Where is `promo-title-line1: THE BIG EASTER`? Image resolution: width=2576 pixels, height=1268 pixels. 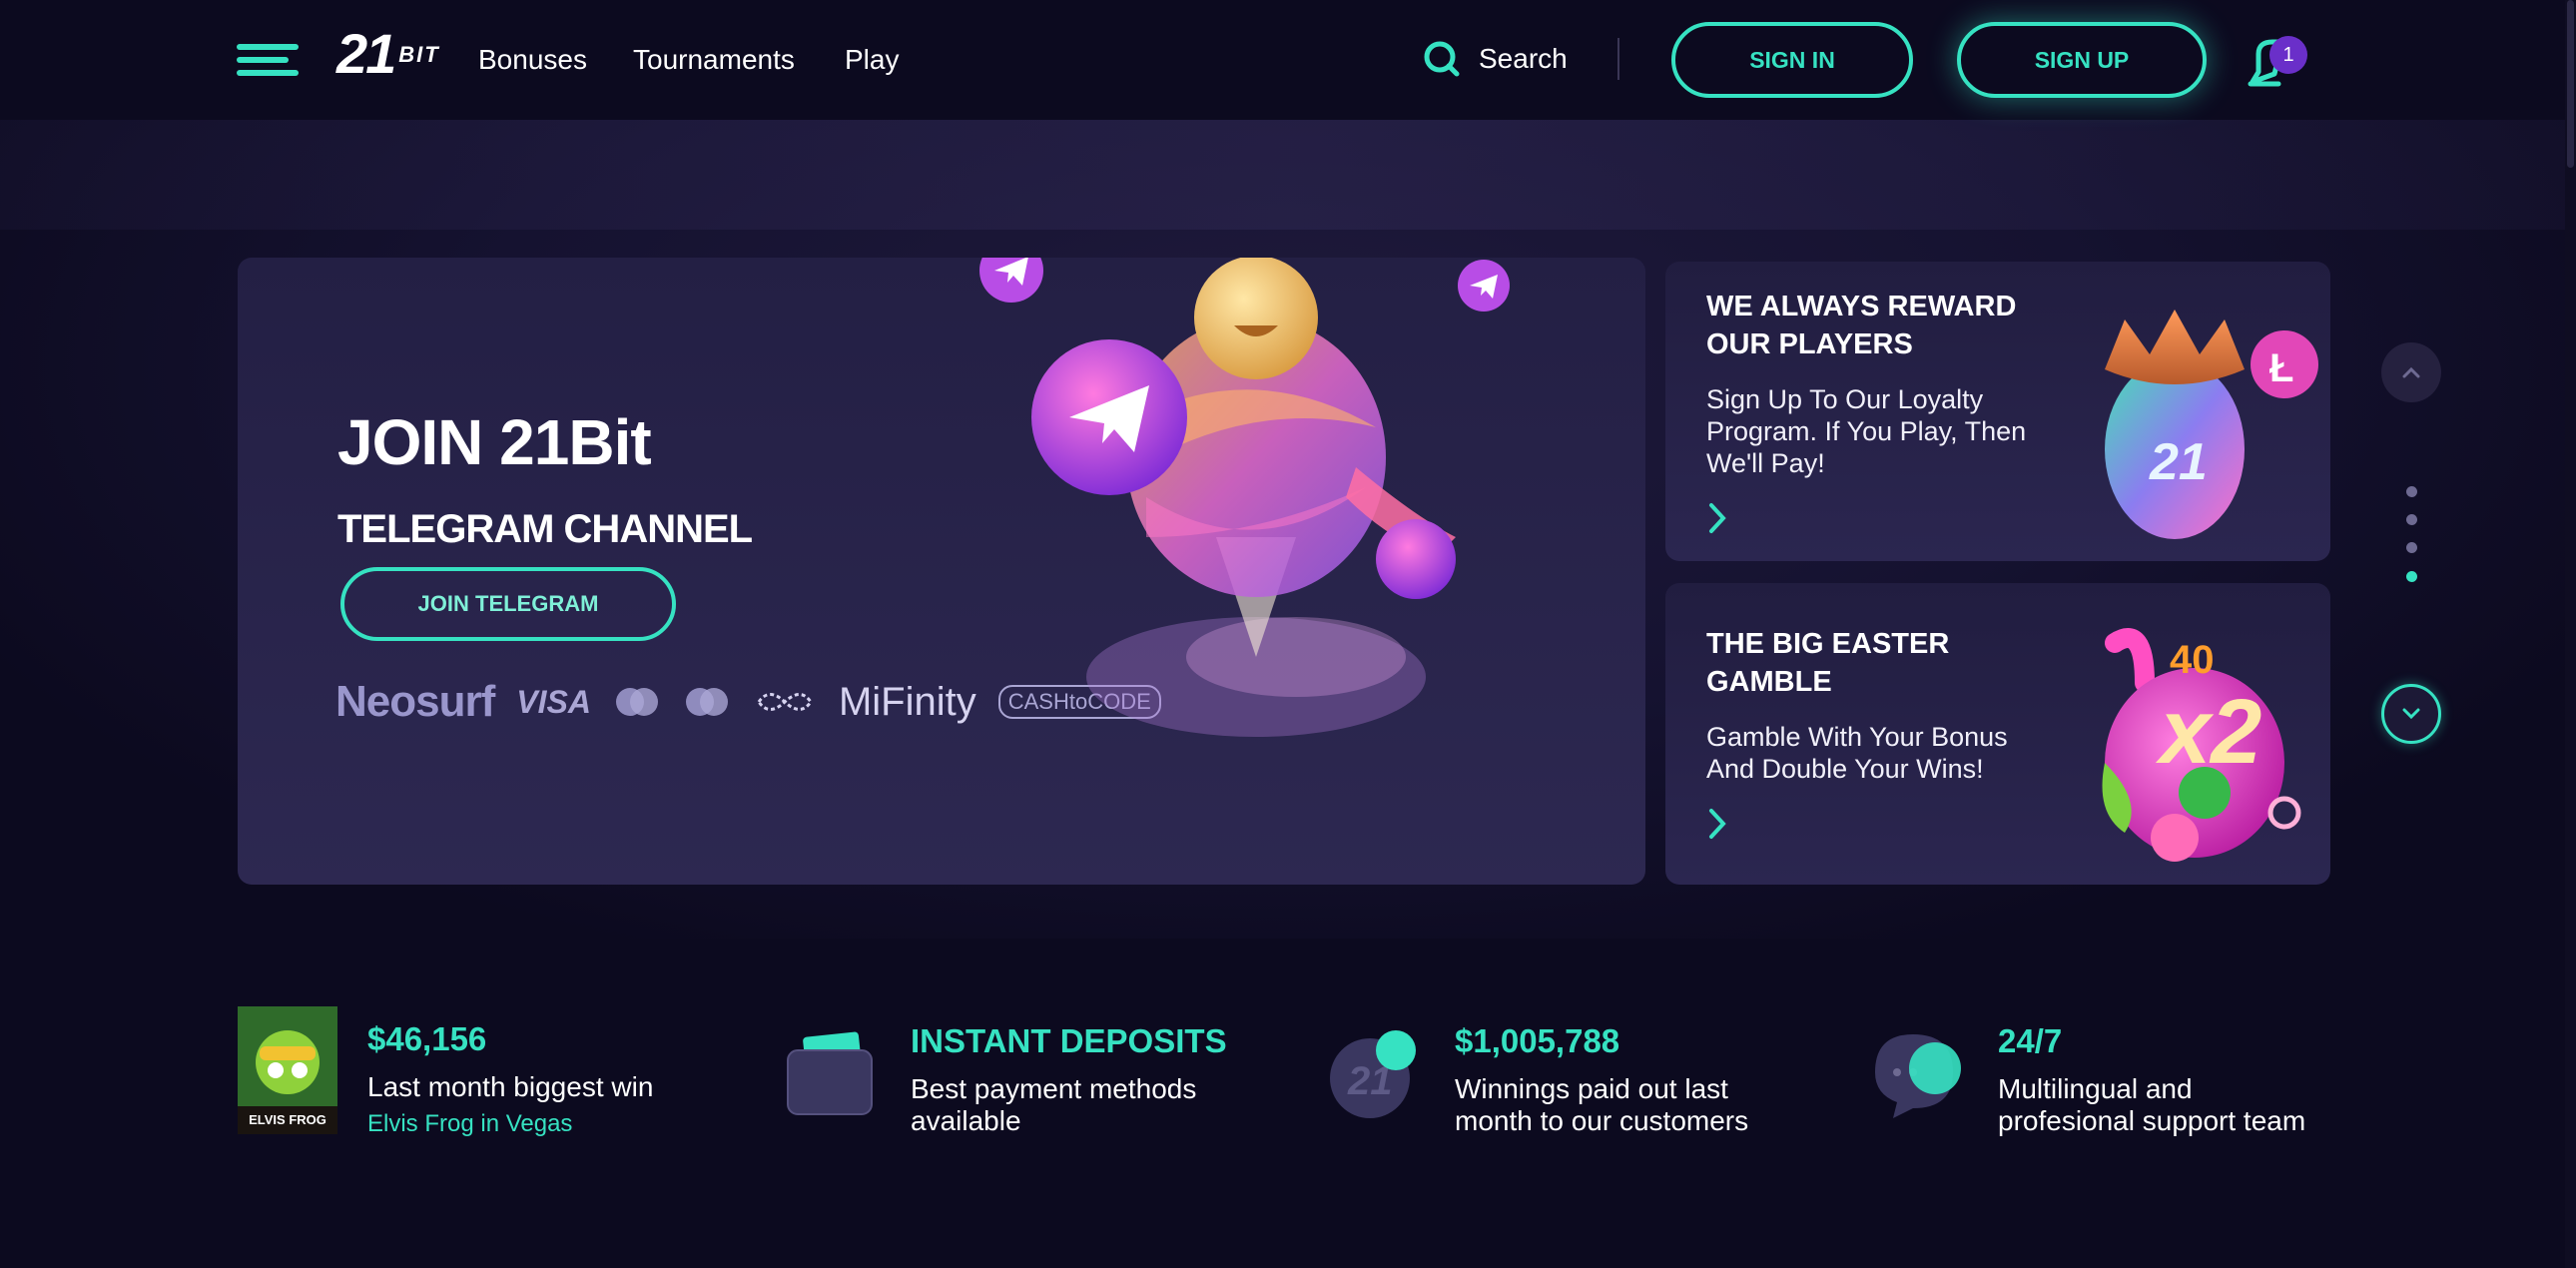
promo-title-line1: THE BIG EASTER is located at coordinates (1828, 644).